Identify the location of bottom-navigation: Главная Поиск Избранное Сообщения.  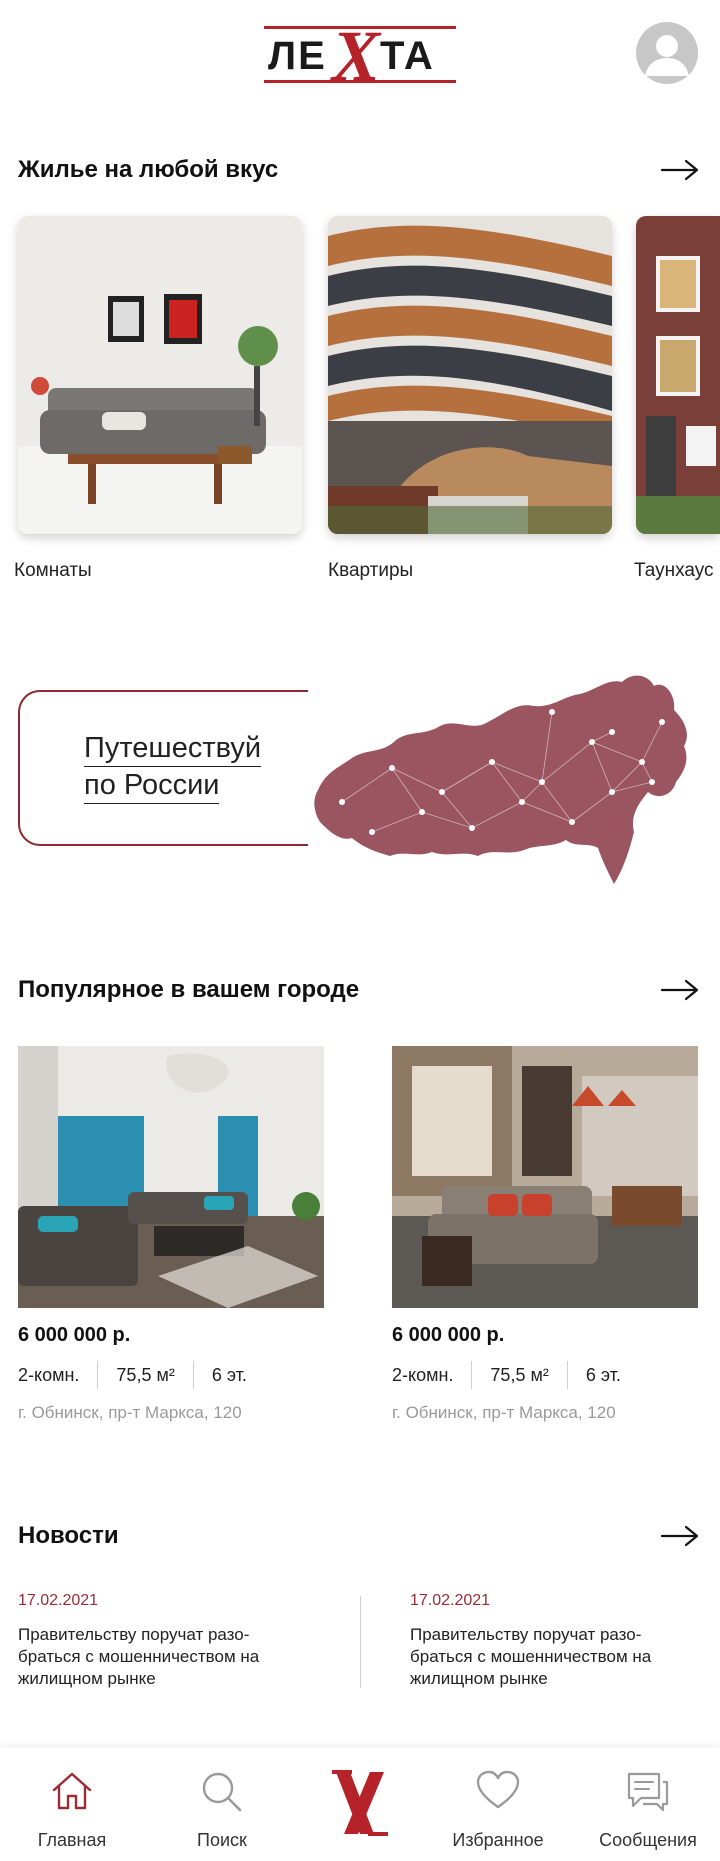
(360, 1804).